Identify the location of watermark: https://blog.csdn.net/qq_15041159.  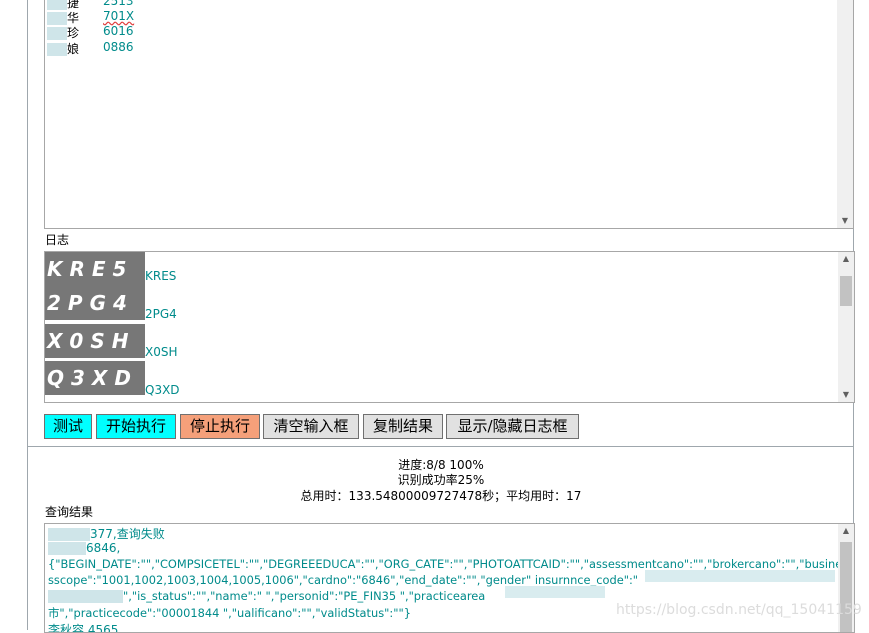
(739, 610).